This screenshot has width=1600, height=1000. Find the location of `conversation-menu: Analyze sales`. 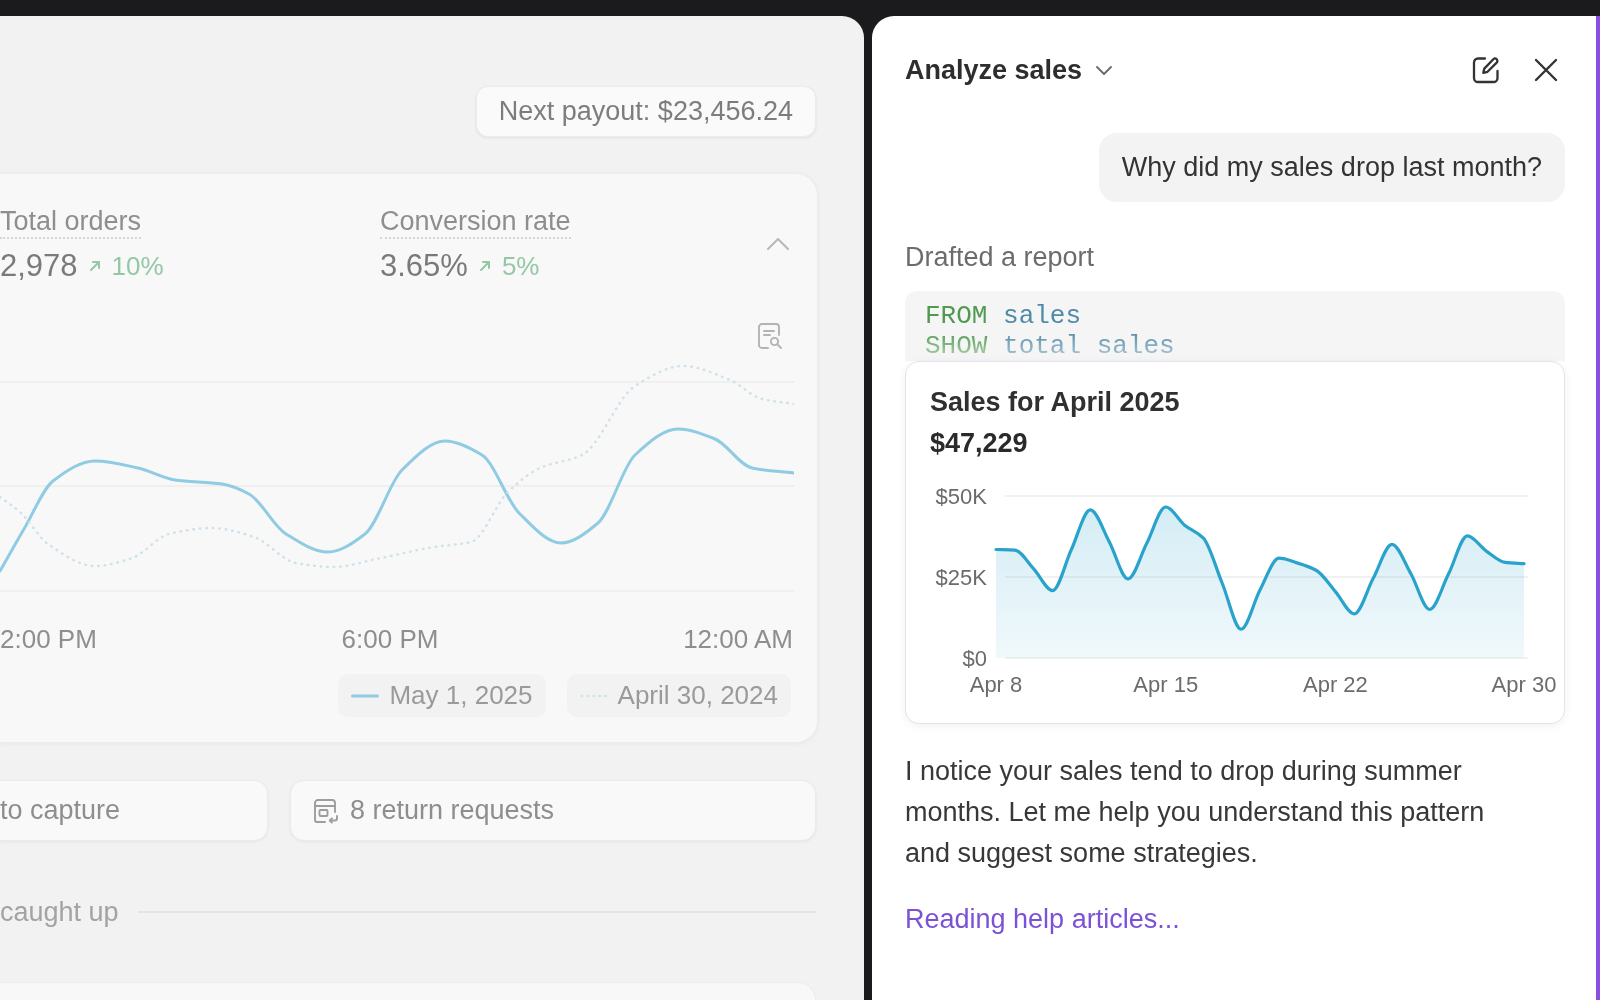

conversation-menu: Analyze sales is located at coordinates (1009, 70).